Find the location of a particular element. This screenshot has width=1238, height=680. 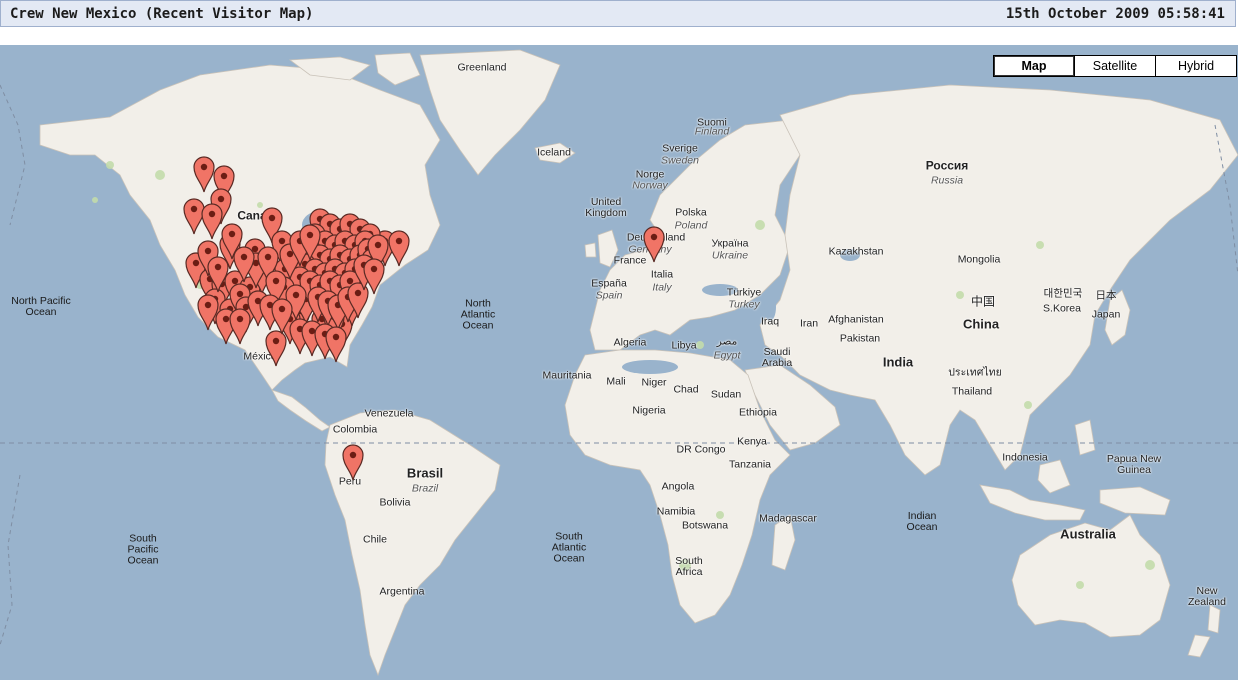

timestamp: 15th October 2009 05:58:41 is located at coordinates (1115, 14).